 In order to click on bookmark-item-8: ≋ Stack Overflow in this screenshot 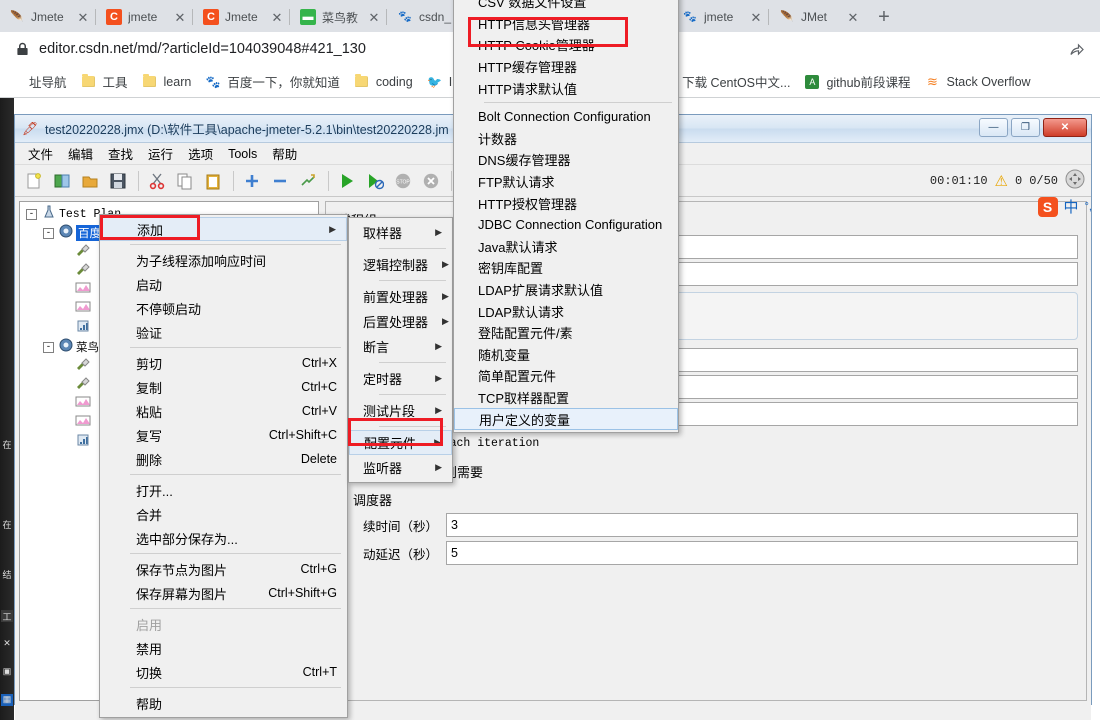, I will do `click(978, 82)`.